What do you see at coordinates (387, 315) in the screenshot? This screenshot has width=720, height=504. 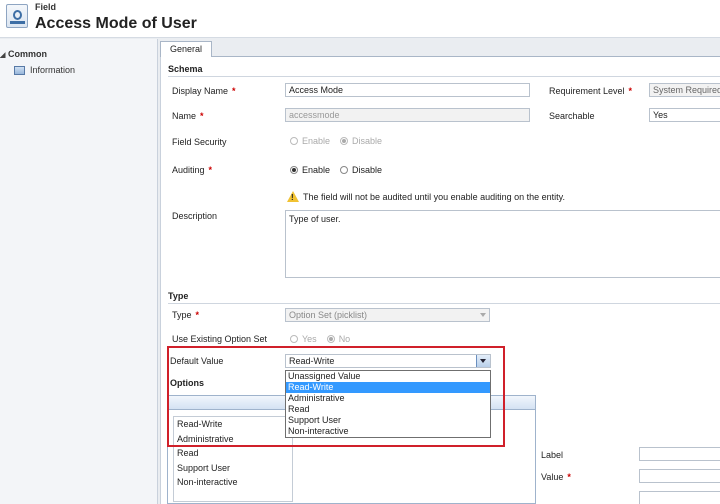 I see `type-select: Option Set (picklist)` at bounding box center [387, 315].